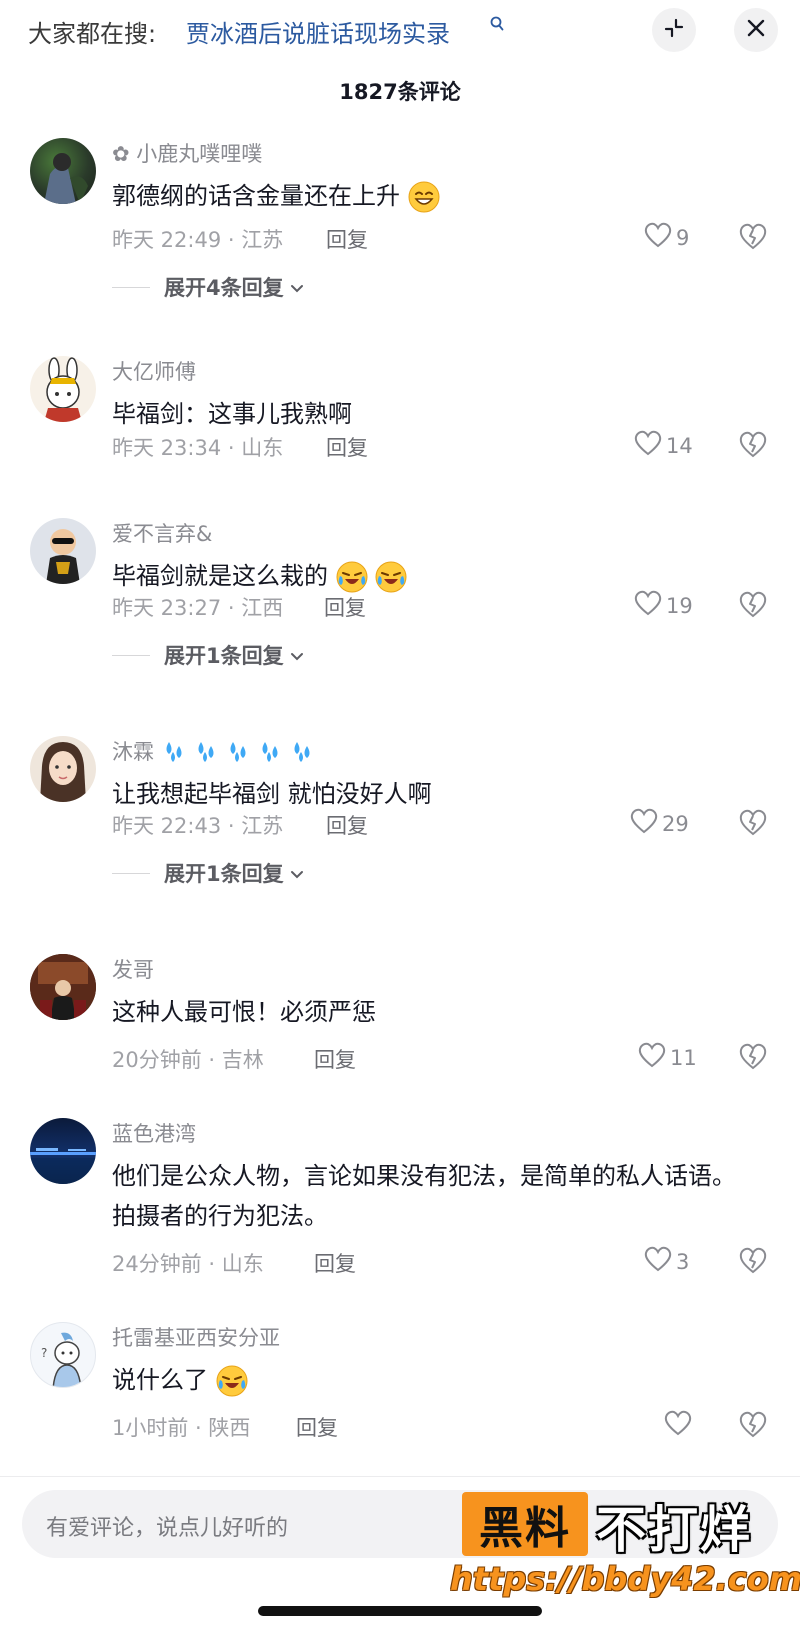 The image size is (800, 1633). I want to click on sweat-droplets-emoji-icon, so click(241, 753).